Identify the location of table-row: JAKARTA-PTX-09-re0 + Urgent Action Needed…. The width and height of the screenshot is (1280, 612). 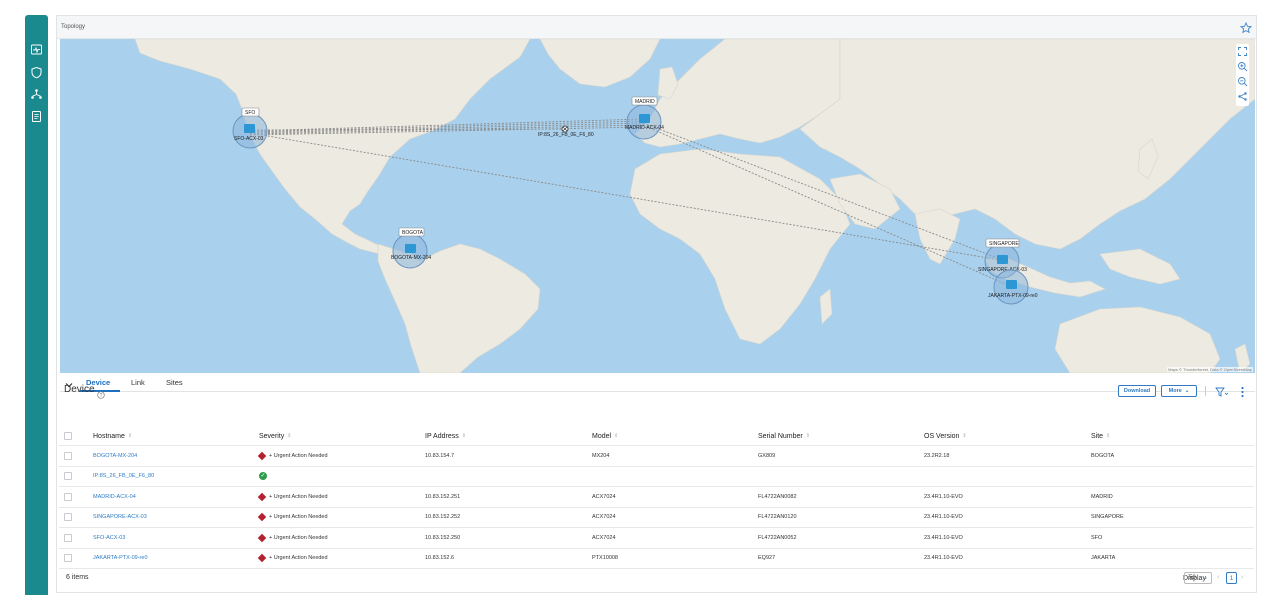
(656, 559).